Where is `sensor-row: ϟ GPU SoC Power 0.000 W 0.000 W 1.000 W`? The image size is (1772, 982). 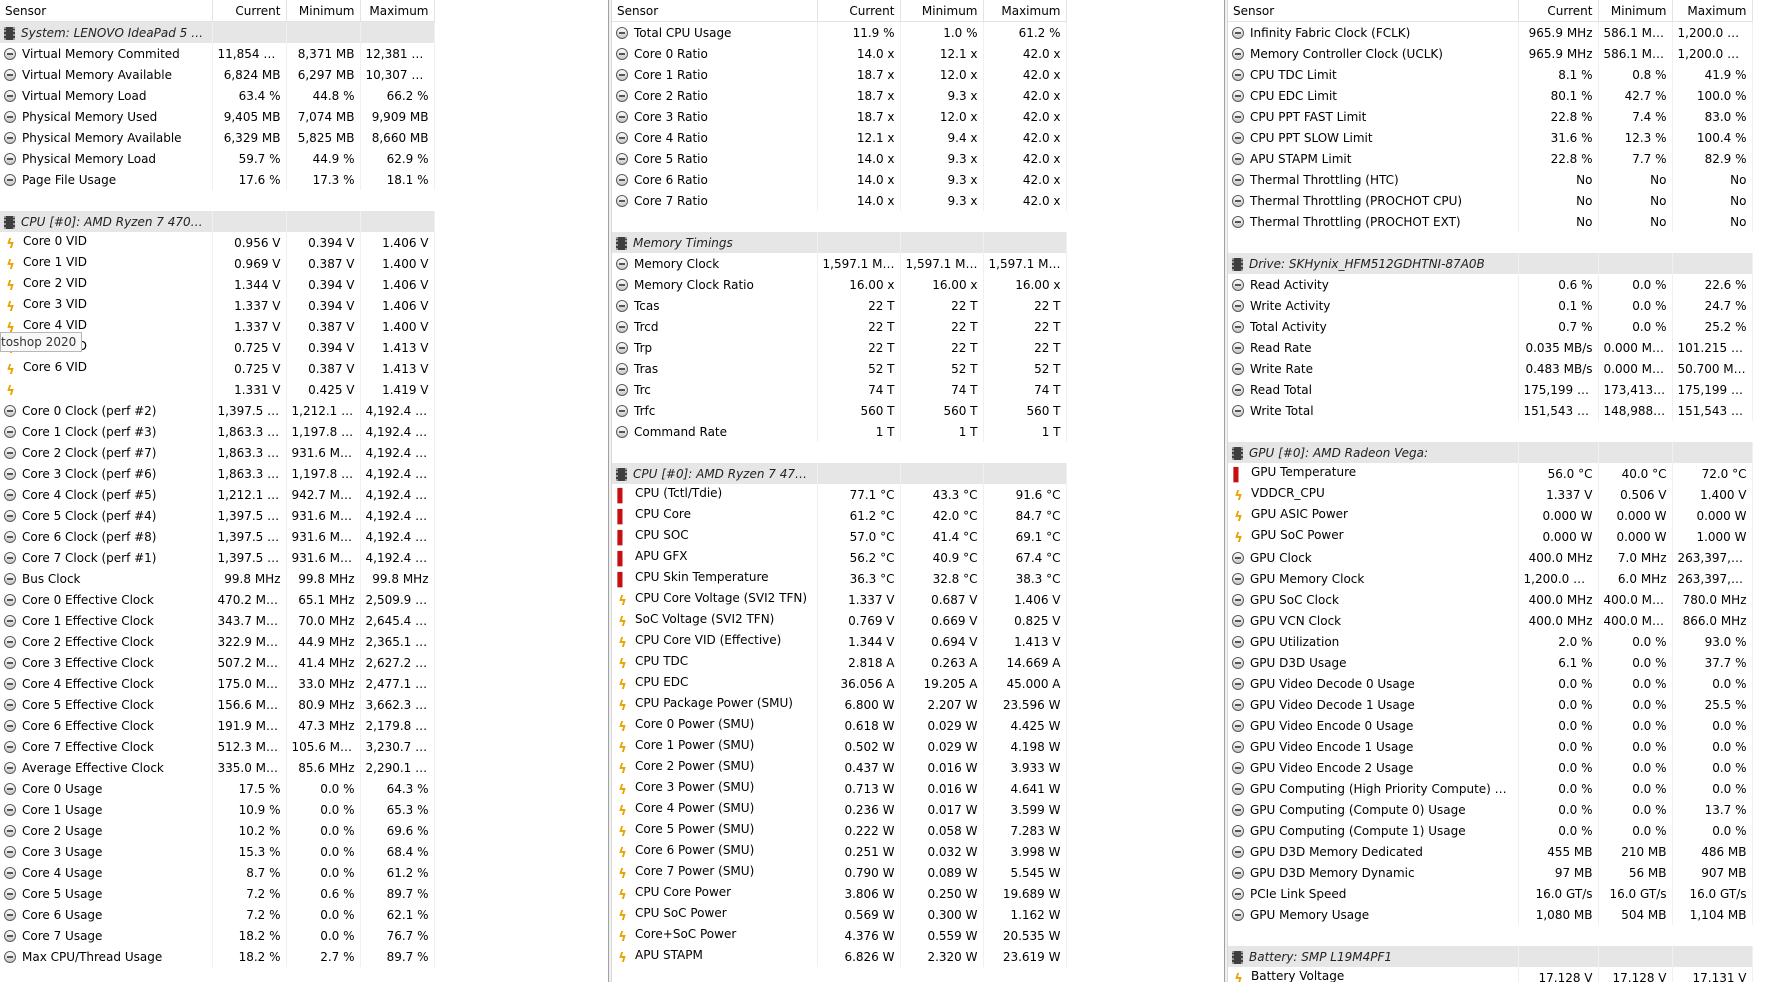 sensor-row: ϟ GPU SoC Power 0.000 W 0.000 W 1.000 W is located at coordinates (1490, 536).